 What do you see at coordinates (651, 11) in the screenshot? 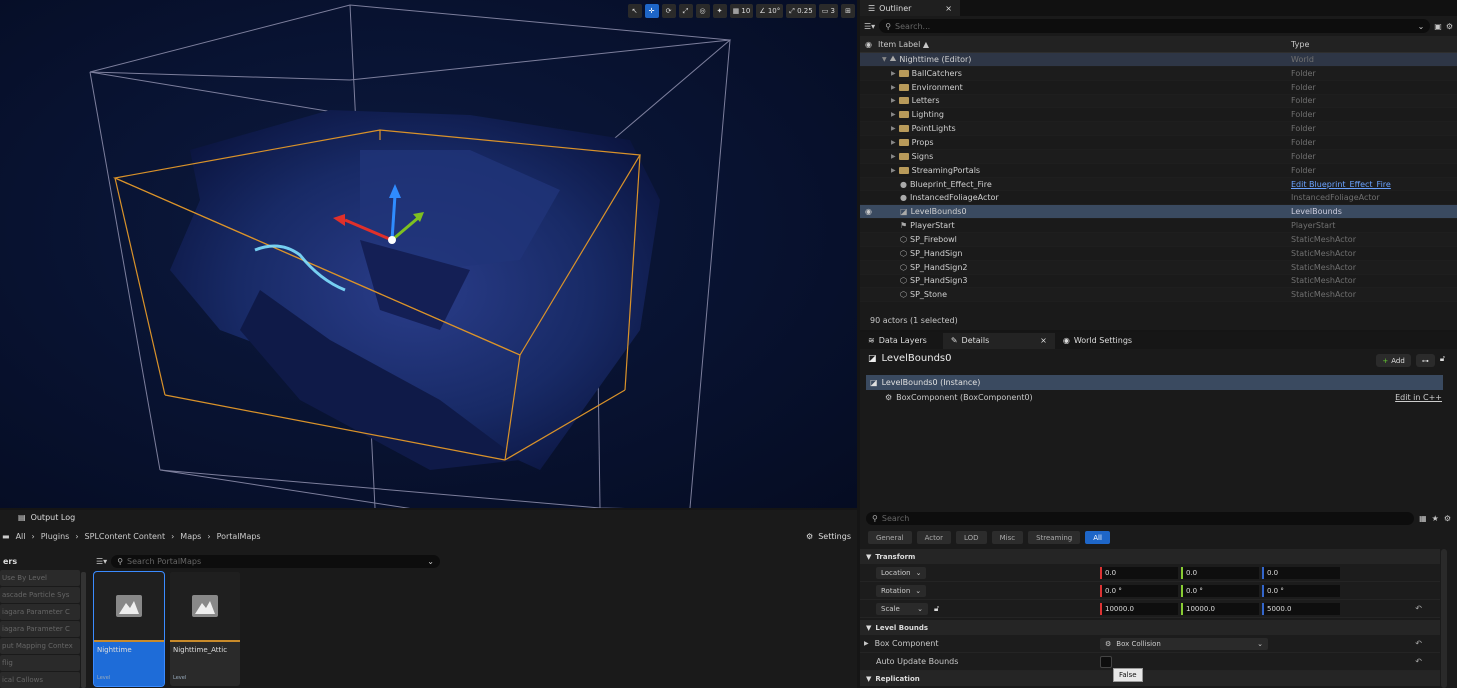
I see `translate-mode-icon: ✛` at bounding box center [651, 11].